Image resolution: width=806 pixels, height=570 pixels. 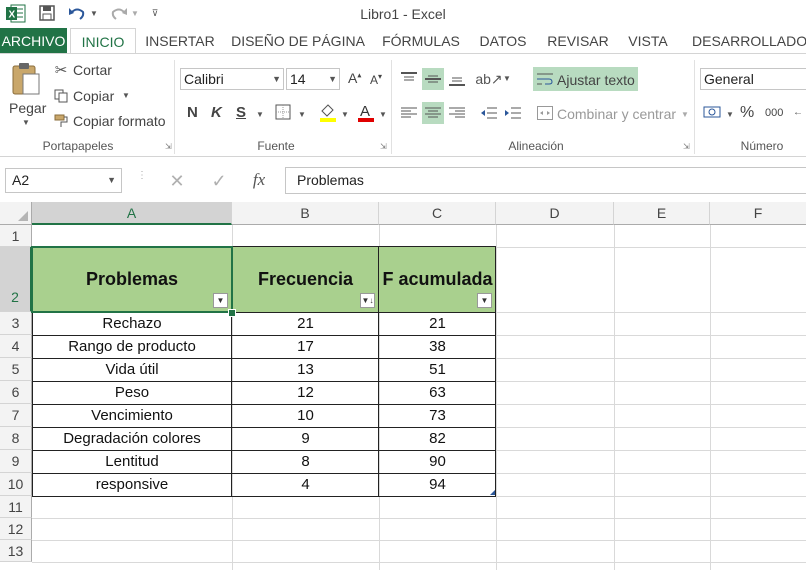 What do you see at coordinates (63, 180) in the screenshot?
I see `name-box: A2 ▼` at bounding box center [63, 180].